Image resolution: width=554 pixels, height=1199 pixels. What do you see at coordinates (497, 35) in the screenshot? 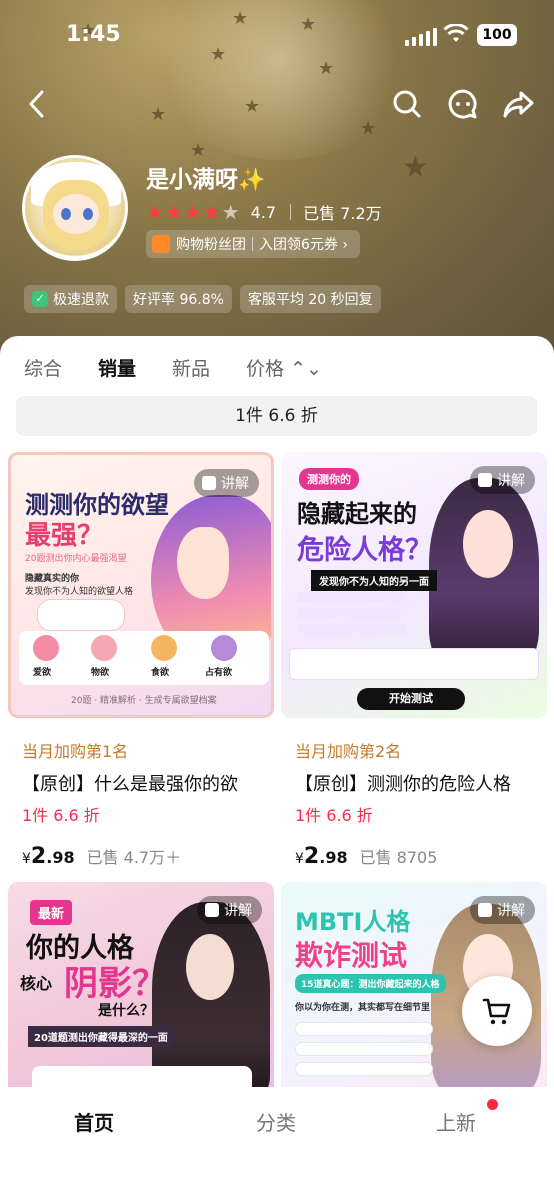
I see `battery-icon: 100` at bounding box center [497, 35].